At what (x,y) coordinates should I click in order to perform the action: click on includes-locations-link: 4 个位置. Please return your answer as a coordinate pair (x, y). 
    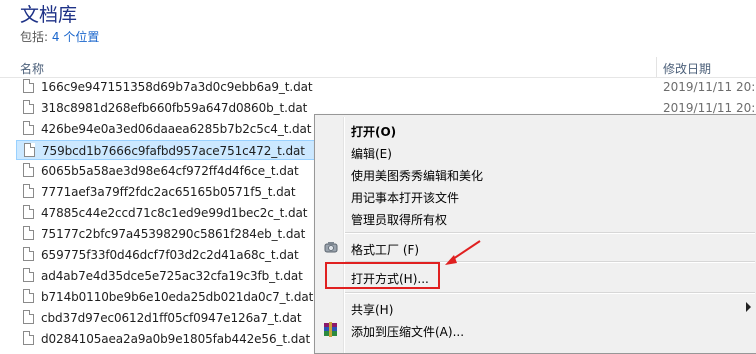
    Looking at the image, I should click on (75, 37).